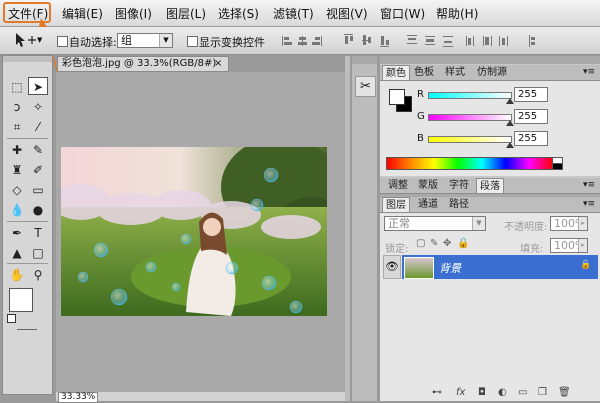 The height and width of the screenshot is (403, 600). I want to click on align-distribute-icons, so click(412, 41).